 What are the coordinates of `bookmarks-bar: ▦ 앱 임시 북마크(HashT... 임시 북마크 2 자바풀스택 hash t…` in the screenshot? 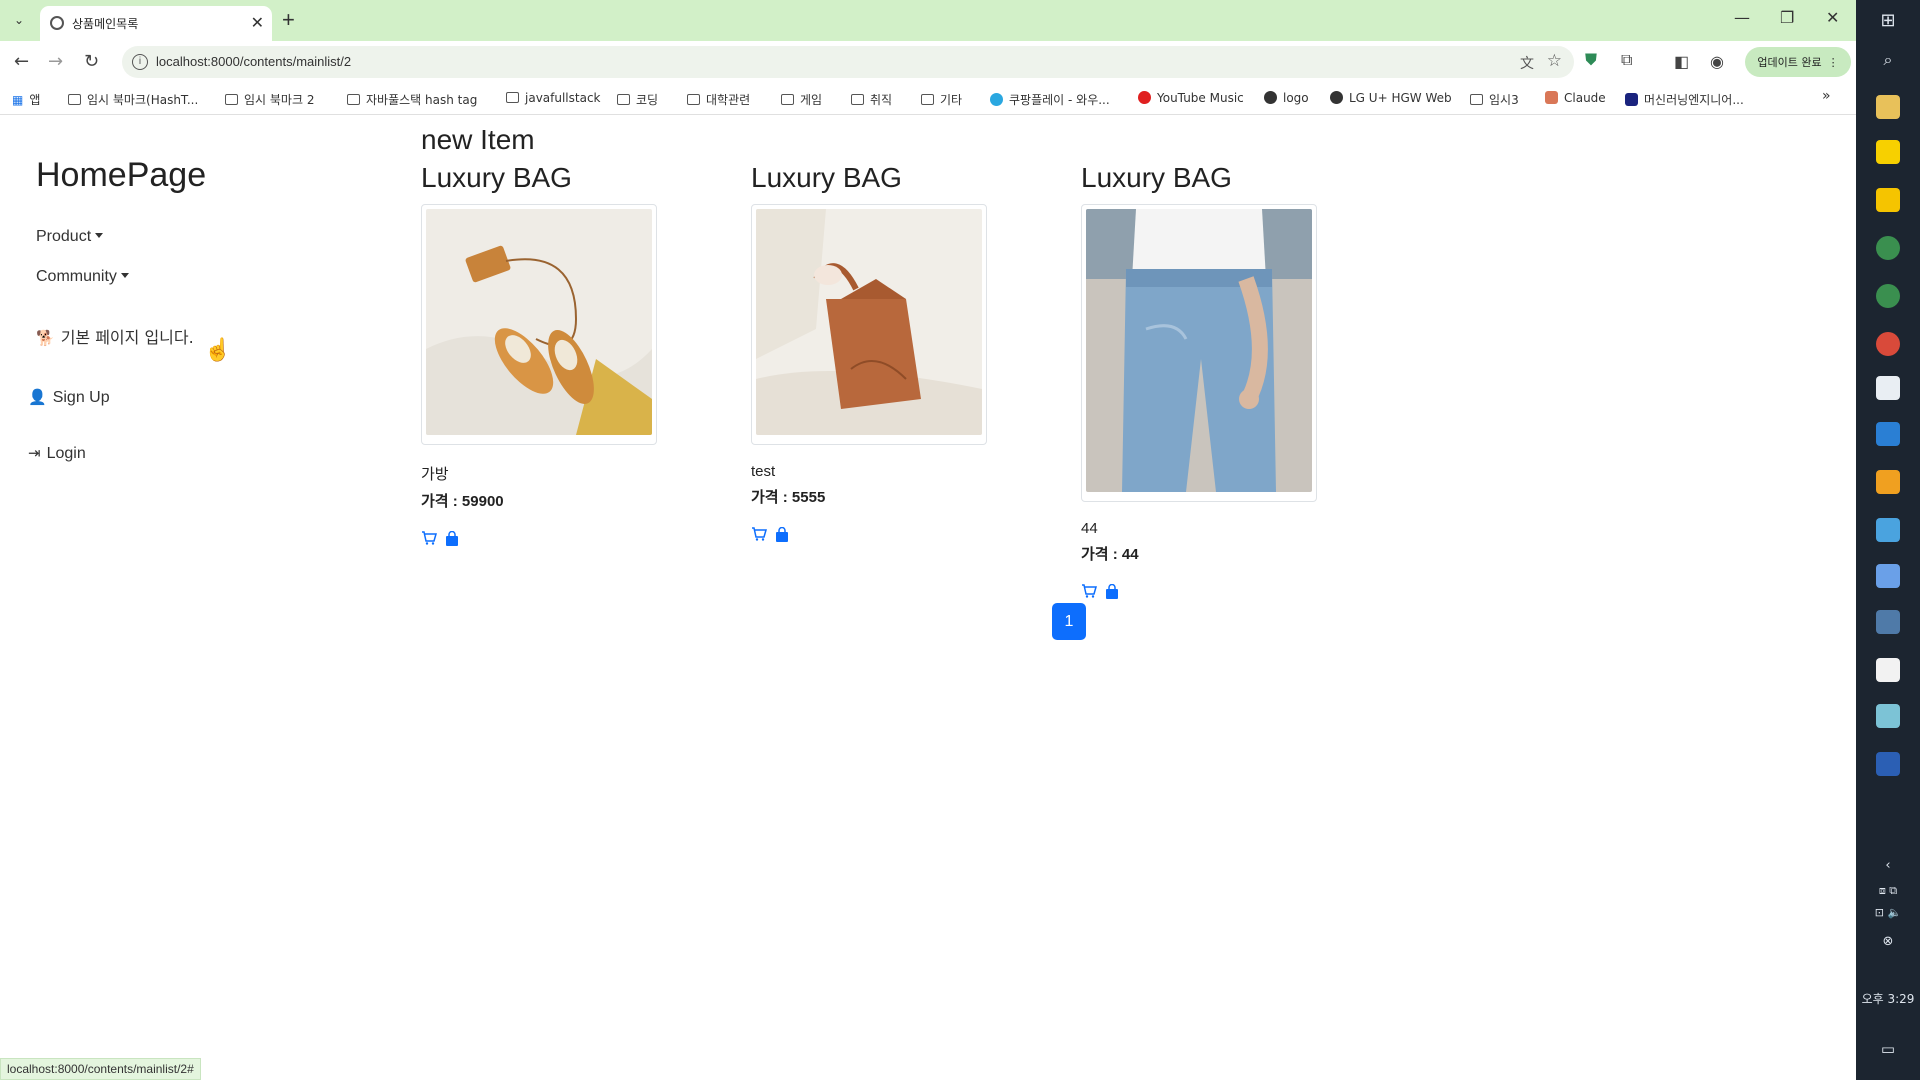 It's located at (928, 99).